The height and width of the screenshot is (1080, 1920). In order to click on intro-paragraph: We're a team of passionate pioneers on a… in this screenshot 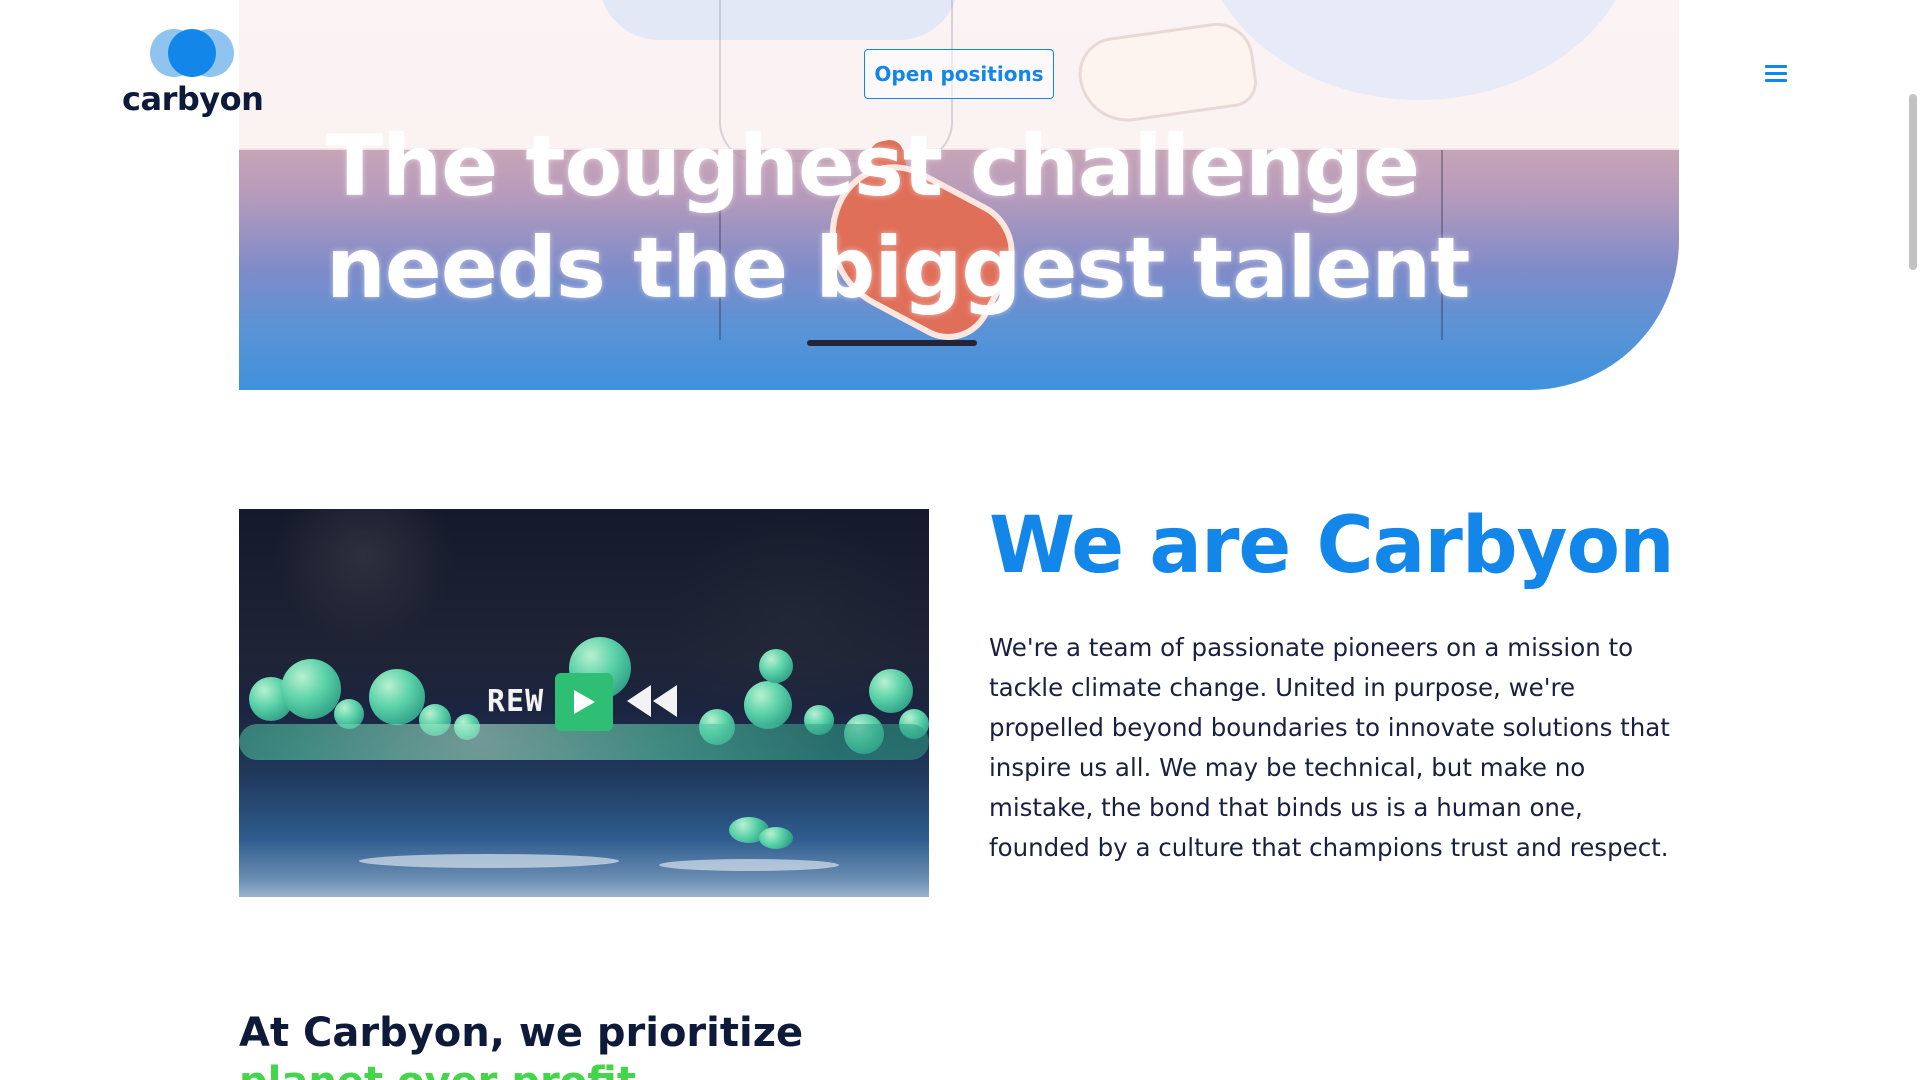, I will do `click(1329, 747)`.